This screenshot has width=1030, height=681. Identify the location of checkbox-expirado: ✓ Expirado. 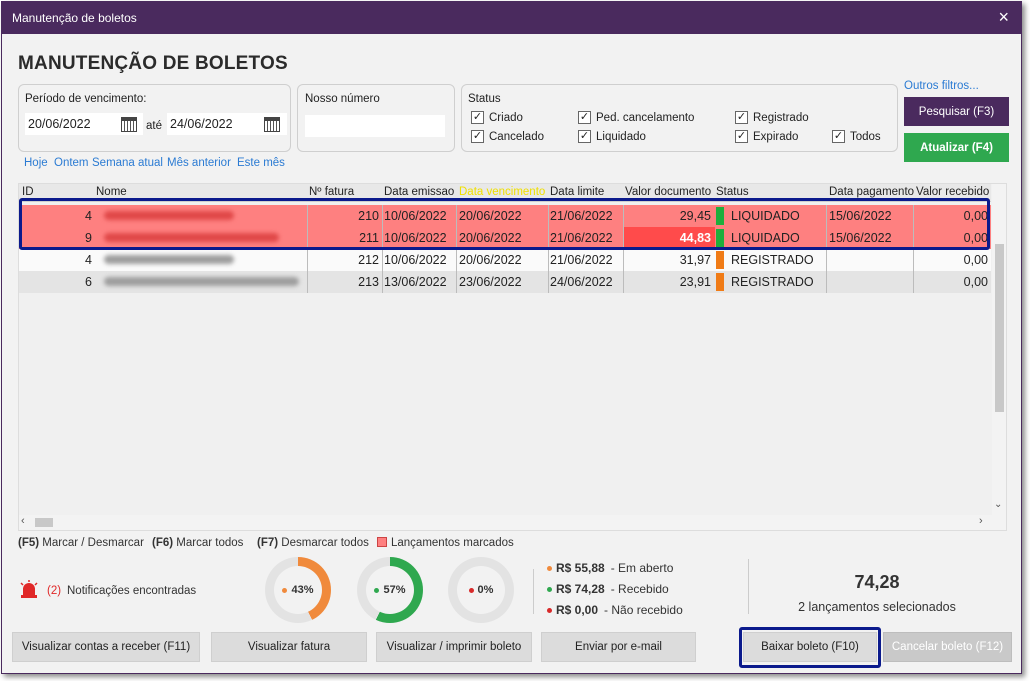
(766, 136).